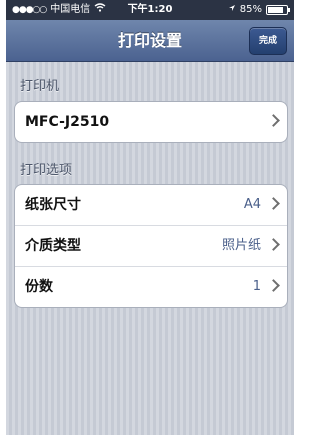 This screenshot has width=320, height=435. Describe the element at coordinates (256, 286) in the screenshot. I see `copies-value: 1` at that location.